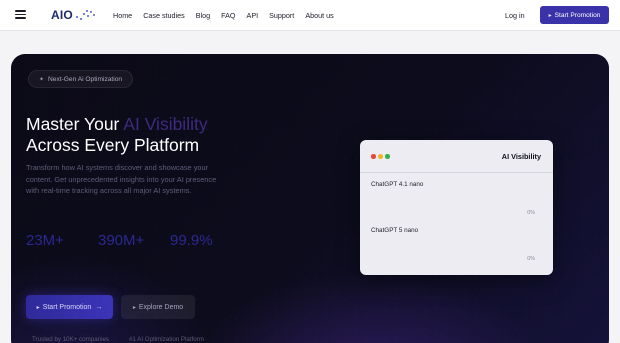 Image resolution: width=620 pixels, height=343 pixels. Describe the element at coordinates (42, 79) in the screenshot. I see `sparkle-icon: ✦` at that location.